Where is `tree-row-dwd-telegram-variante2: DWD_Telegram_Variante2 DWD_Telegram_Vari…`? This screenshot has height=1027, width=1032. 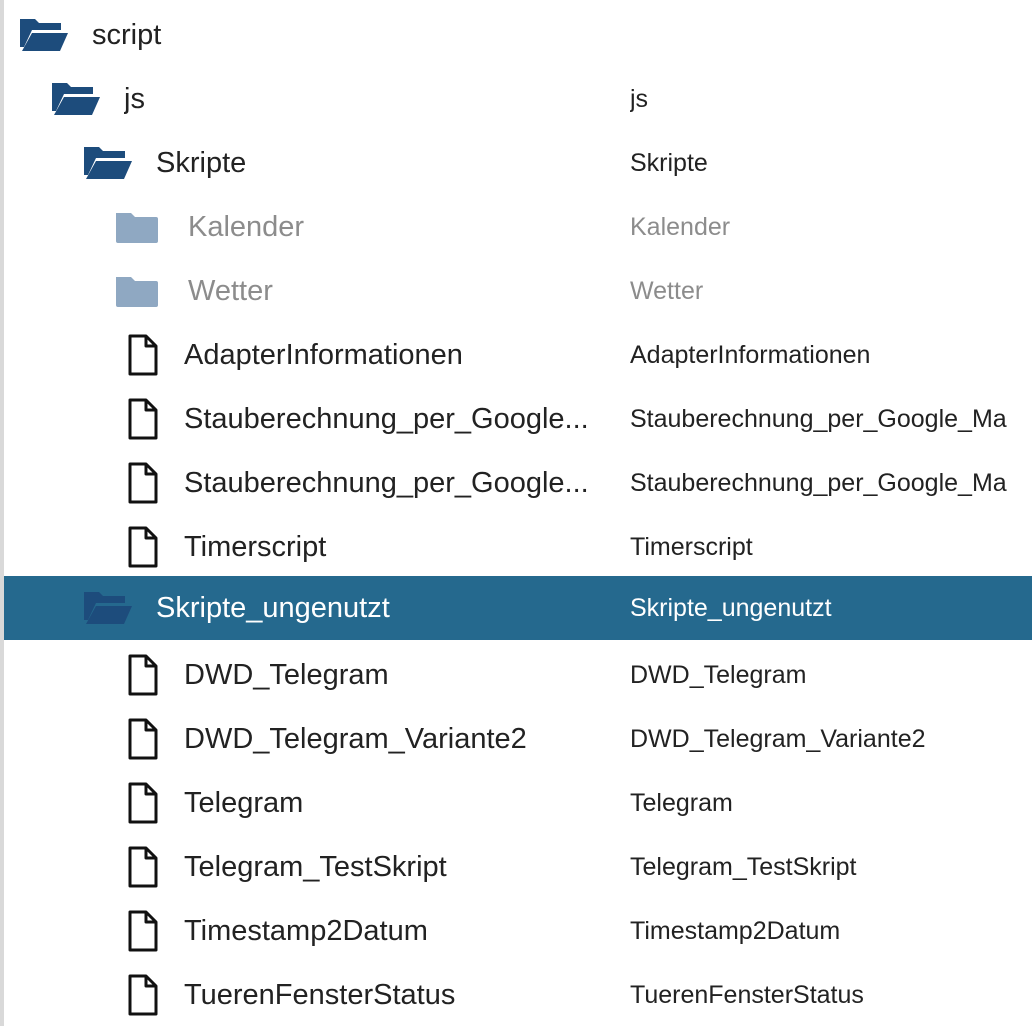
tree-row-dwd-telegram-variante2: DWD_Telegram_Variante2 DWD_Telegram_Vari… is located at coordinates (518, 739).